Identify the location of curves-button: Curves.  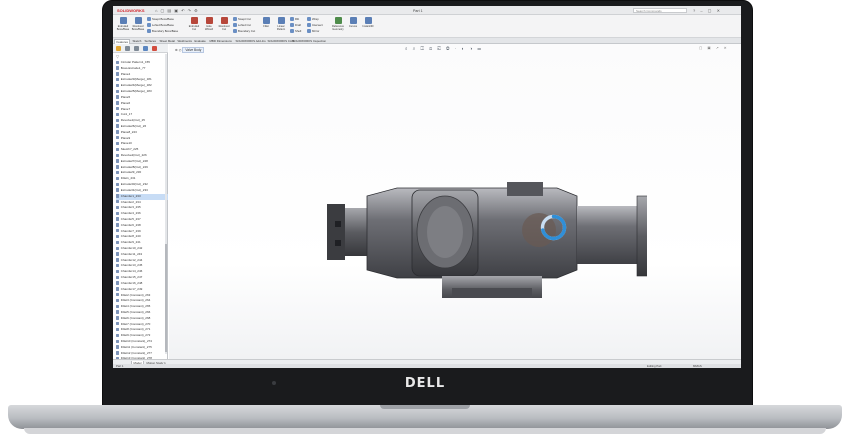
(353, 26).